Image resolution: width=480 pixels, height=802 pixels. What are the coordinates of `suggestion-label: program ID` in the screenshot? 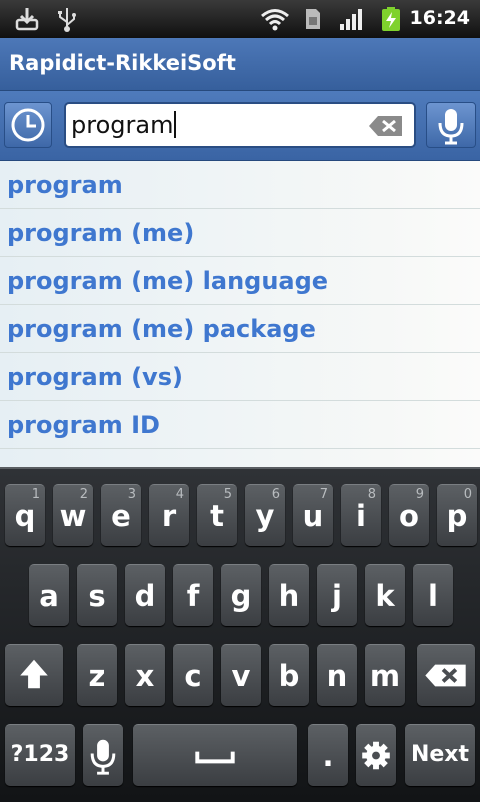 It's located at (83, 425).